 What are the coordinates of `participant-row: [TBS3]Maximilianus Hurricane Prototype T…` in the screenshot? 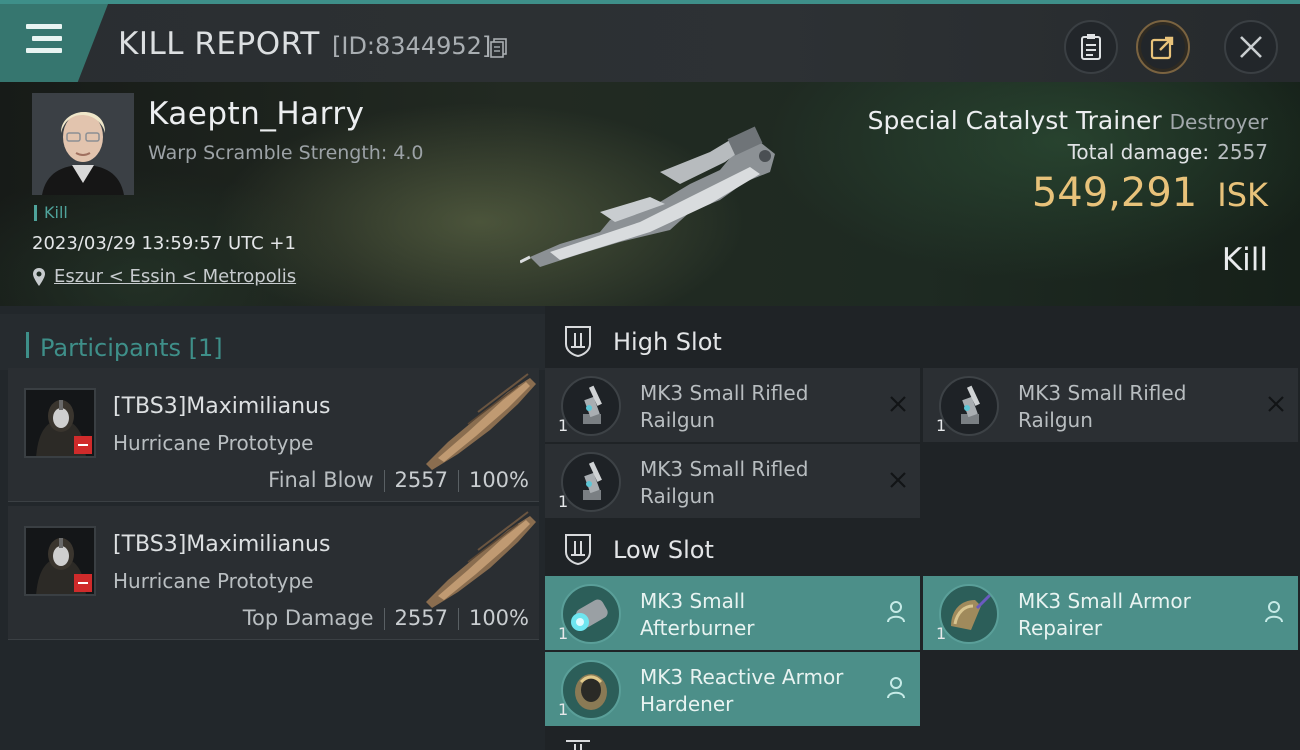 It's located at (273, 573).